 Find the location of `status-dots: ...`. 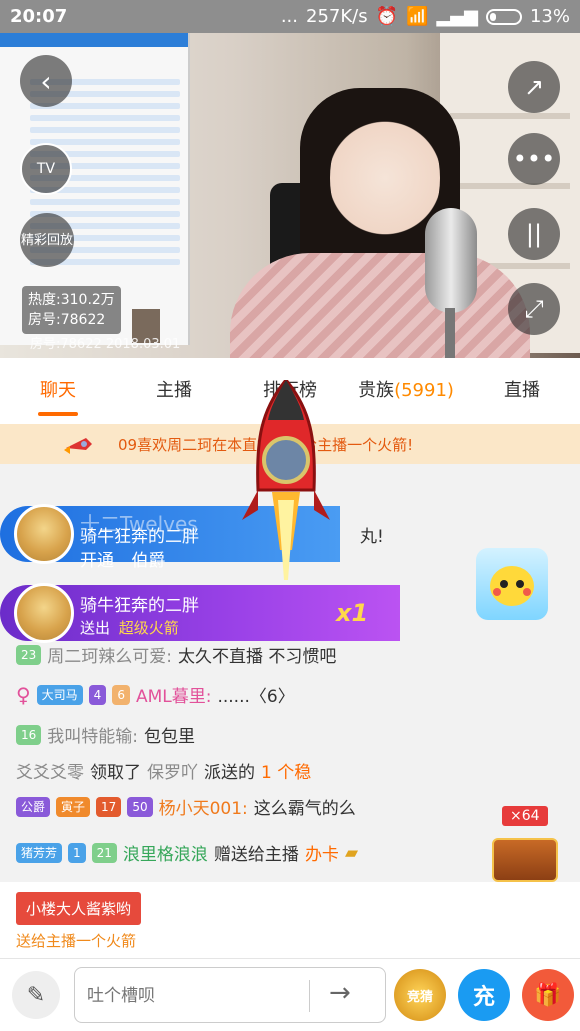

status-dots: ... is located at coordinates (289, 16).